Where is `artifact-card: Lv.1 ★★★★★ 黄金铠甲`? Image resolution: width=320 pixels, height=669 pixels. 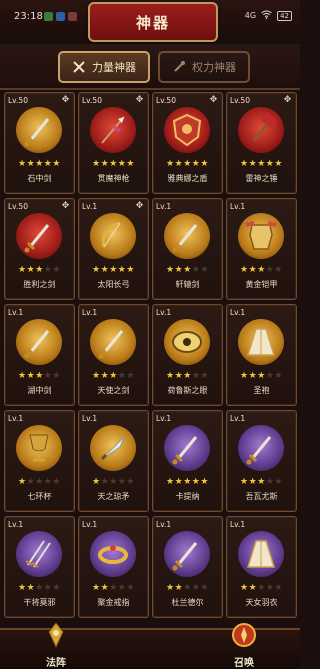
artifact-card: Lv.1 ★★★★★ 黄金铠甲 is located at coordinates (261, 249).